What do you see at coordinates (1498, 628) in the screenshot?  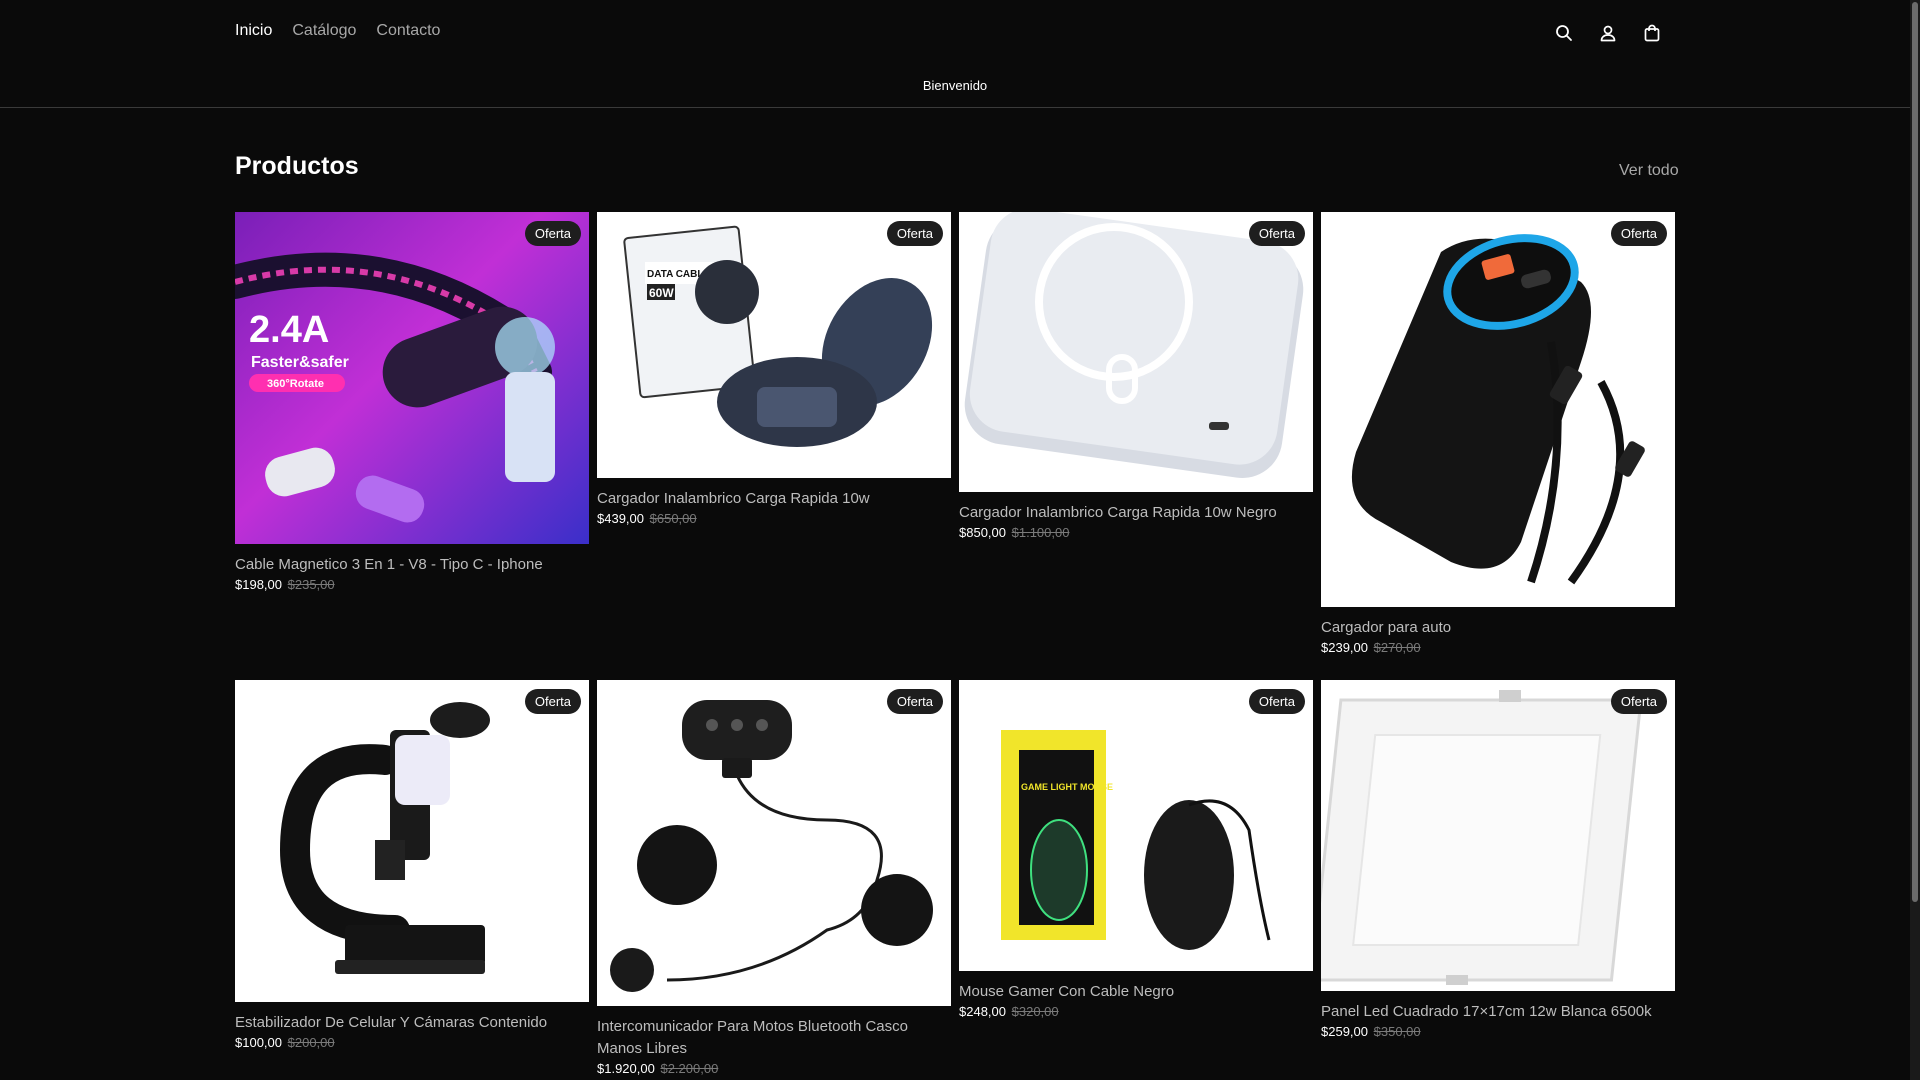 I see `product-name: Cargador para auto` at bounding box center [1498, 628].